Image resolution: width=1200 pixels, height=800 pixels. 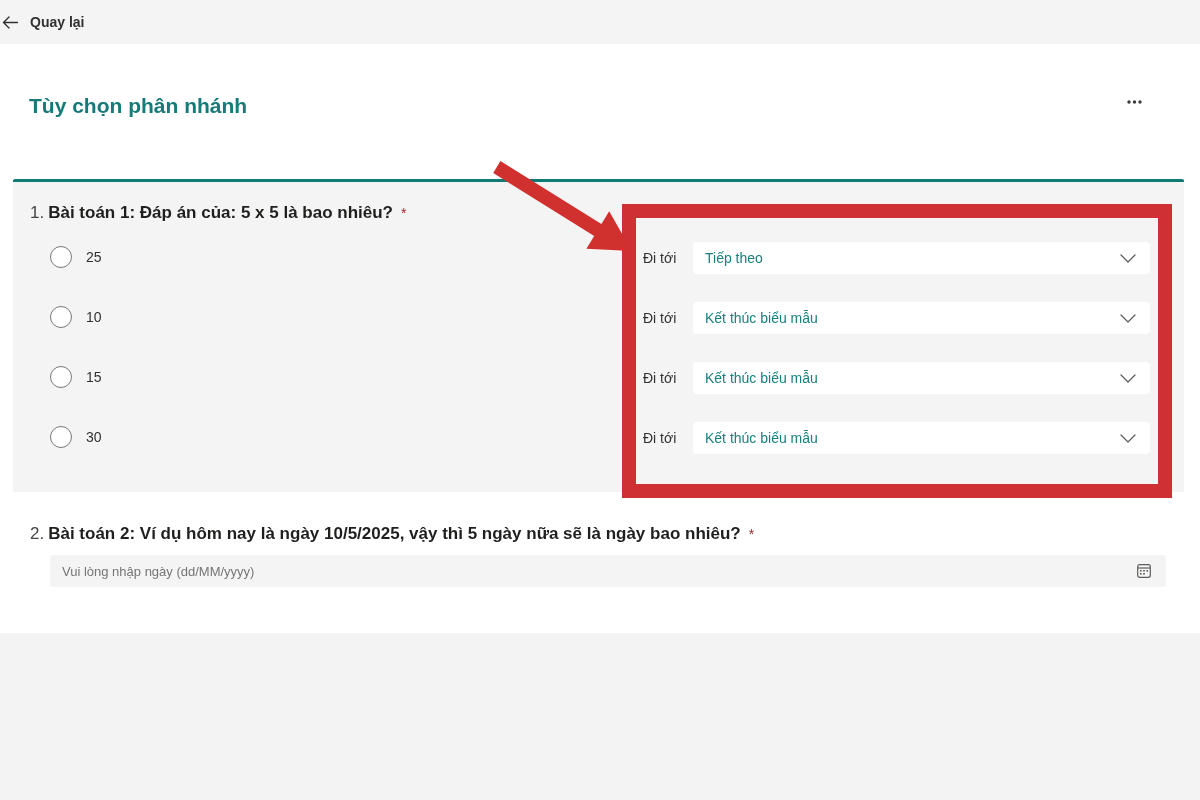 I want to click on option-label: 15, so click(x=94, y=377).